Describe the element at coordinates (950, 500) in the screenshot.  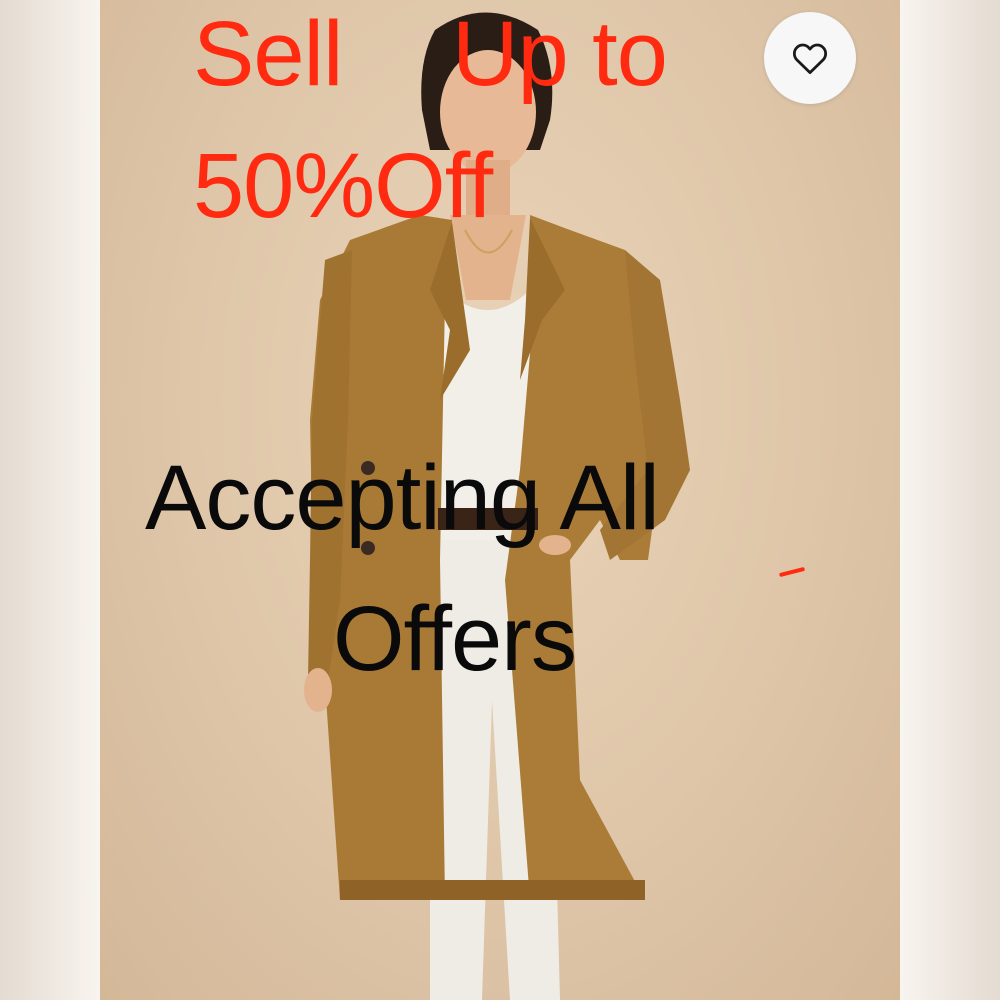
I see `right-blur-border` at that location.